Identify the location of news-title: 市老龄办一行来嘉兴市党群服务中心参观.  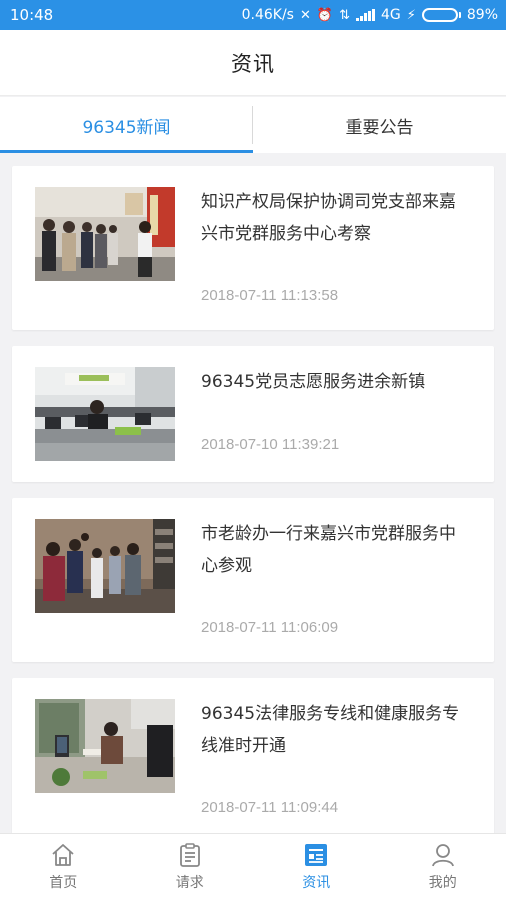
(328, 550).